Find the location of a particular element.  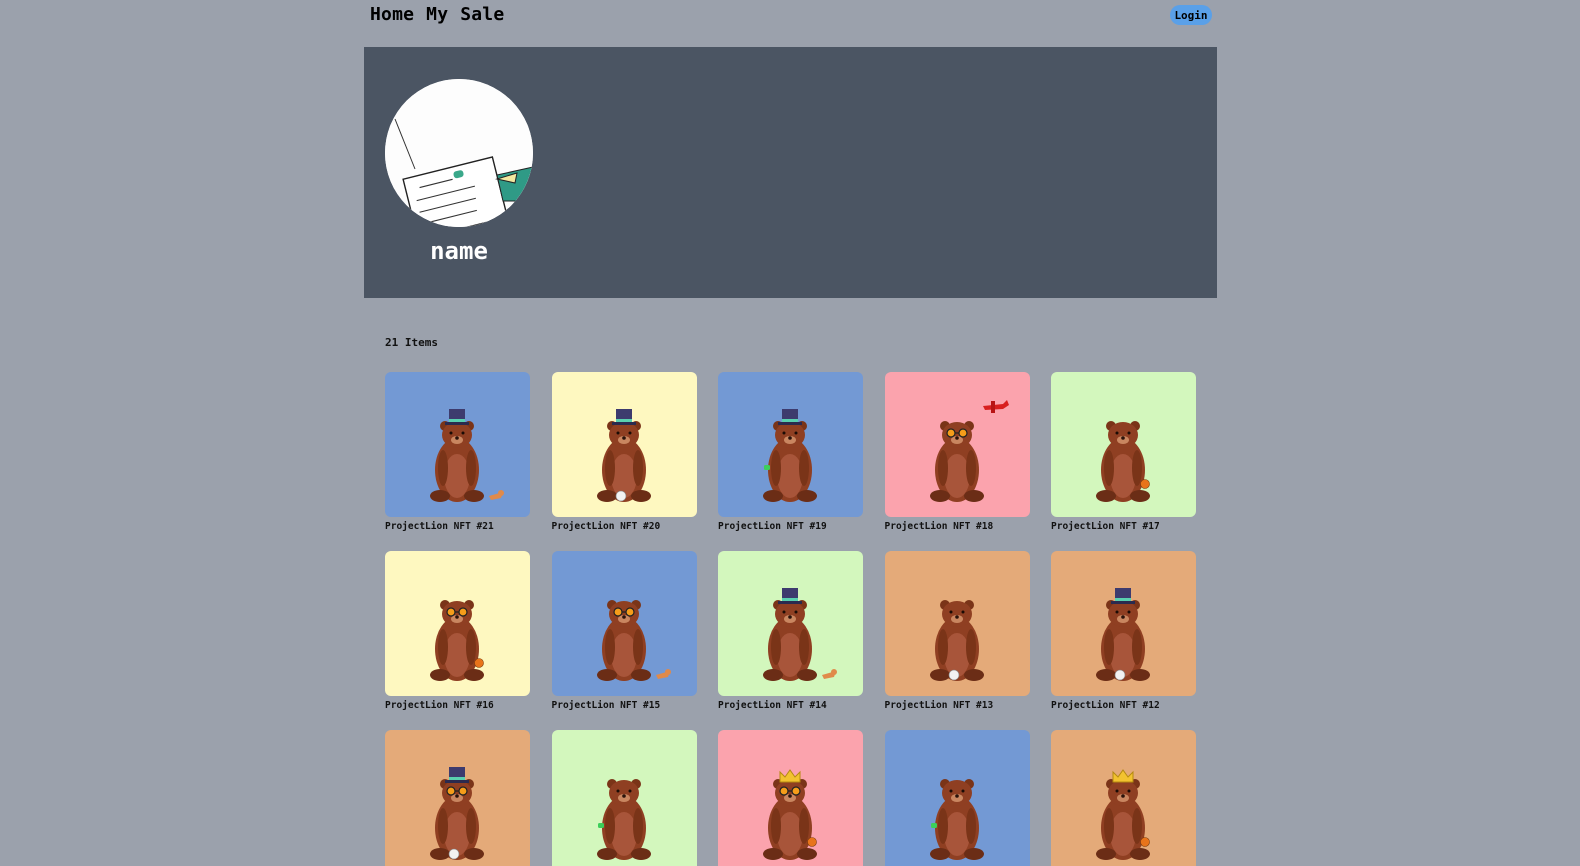

nft-card: ProjectLion NFT #16 is located at coordinates (457, 632).